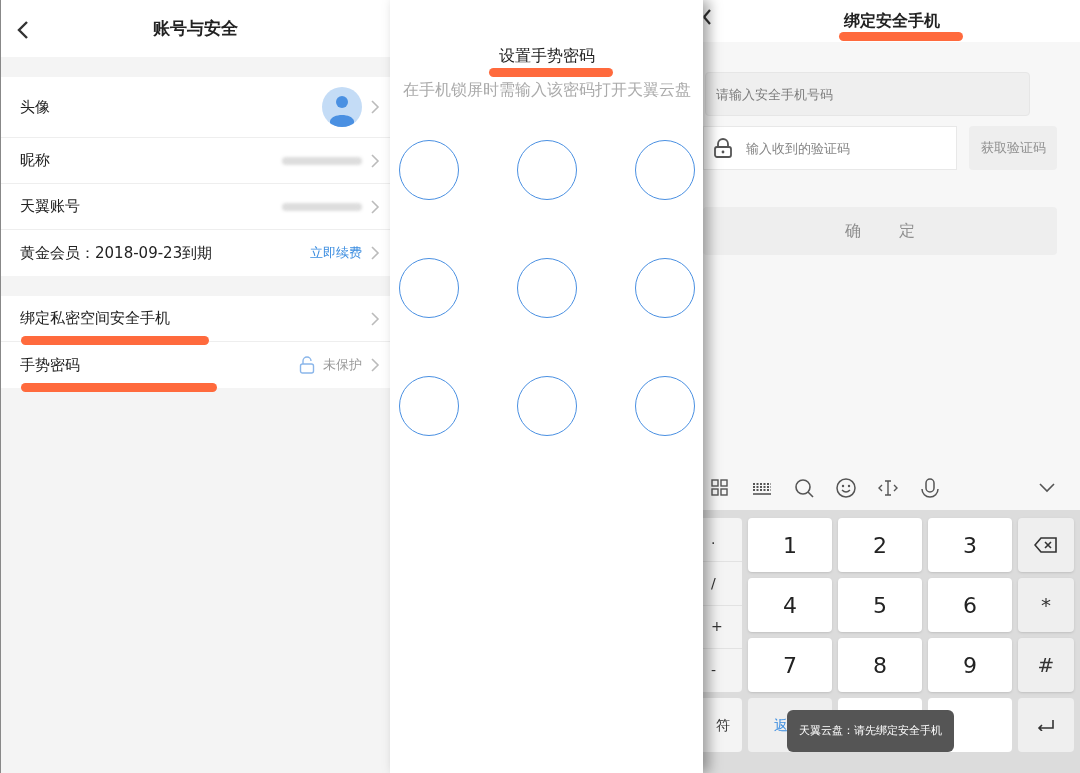 The width and height of the screenshot is (1080, 773). What do you see at coordinates (546, 55) in the screenshot?
I see `screen-title: 设置手势密码` at bounding box center [546, 55].